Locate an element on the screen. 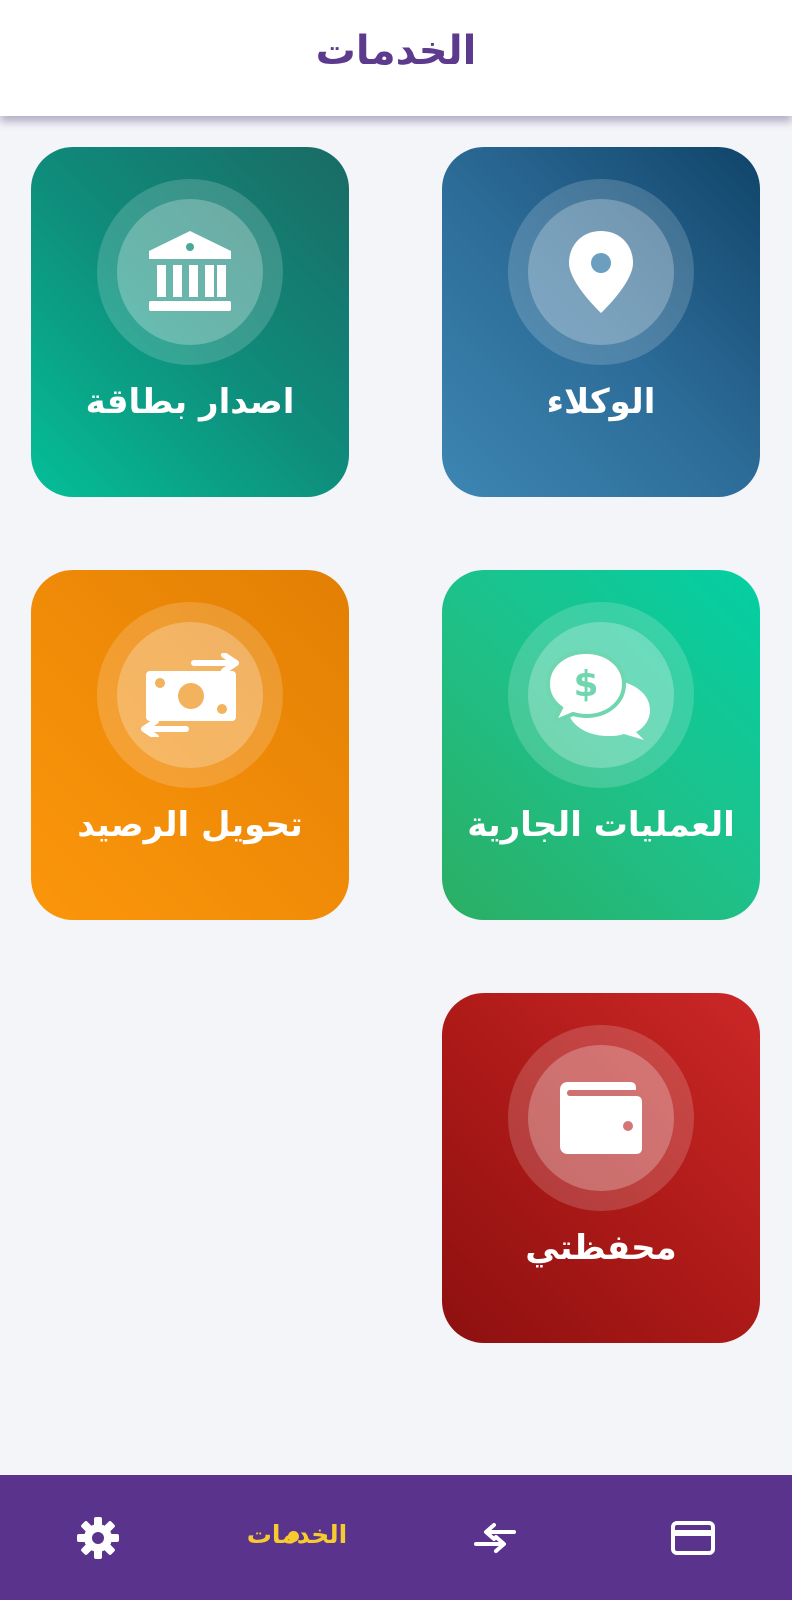 This screenshot has height=1600, width=792. money-transfer-icon is located at coordinates (190, 695).